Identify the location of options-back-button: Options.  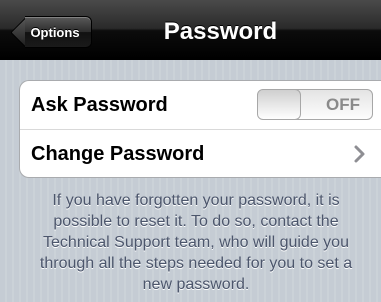
(51, 32).